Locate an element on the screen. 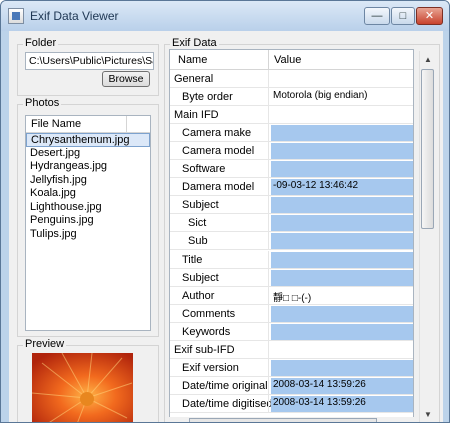  exif-row-value: 靜□ □-(-) is located at coordinates (292, 298).